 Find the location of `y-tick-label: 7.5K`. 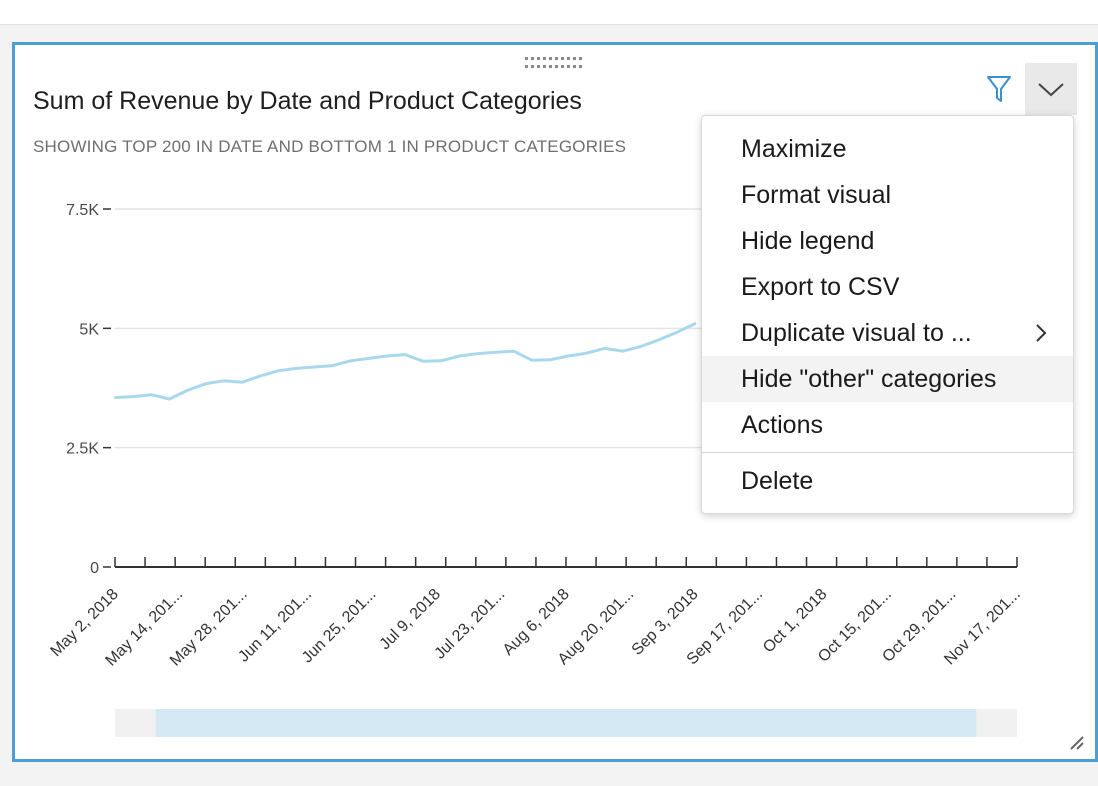

y-tick-label: 7.5K is located at coordinates (82, 210).